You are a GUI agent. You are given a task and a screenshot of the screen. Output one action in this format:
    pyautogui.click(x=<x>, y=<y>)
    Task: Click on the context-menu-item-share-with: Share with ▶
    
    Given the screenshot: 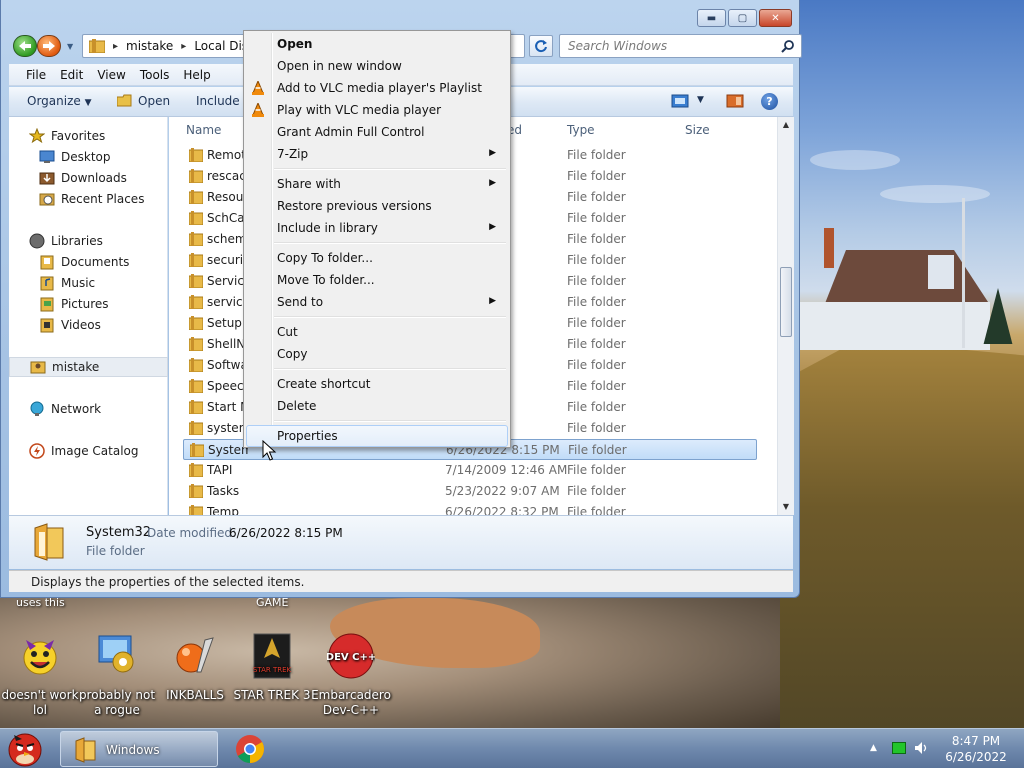 What is the action you would take?
    pyautogui.click(x=377, y=184)
    